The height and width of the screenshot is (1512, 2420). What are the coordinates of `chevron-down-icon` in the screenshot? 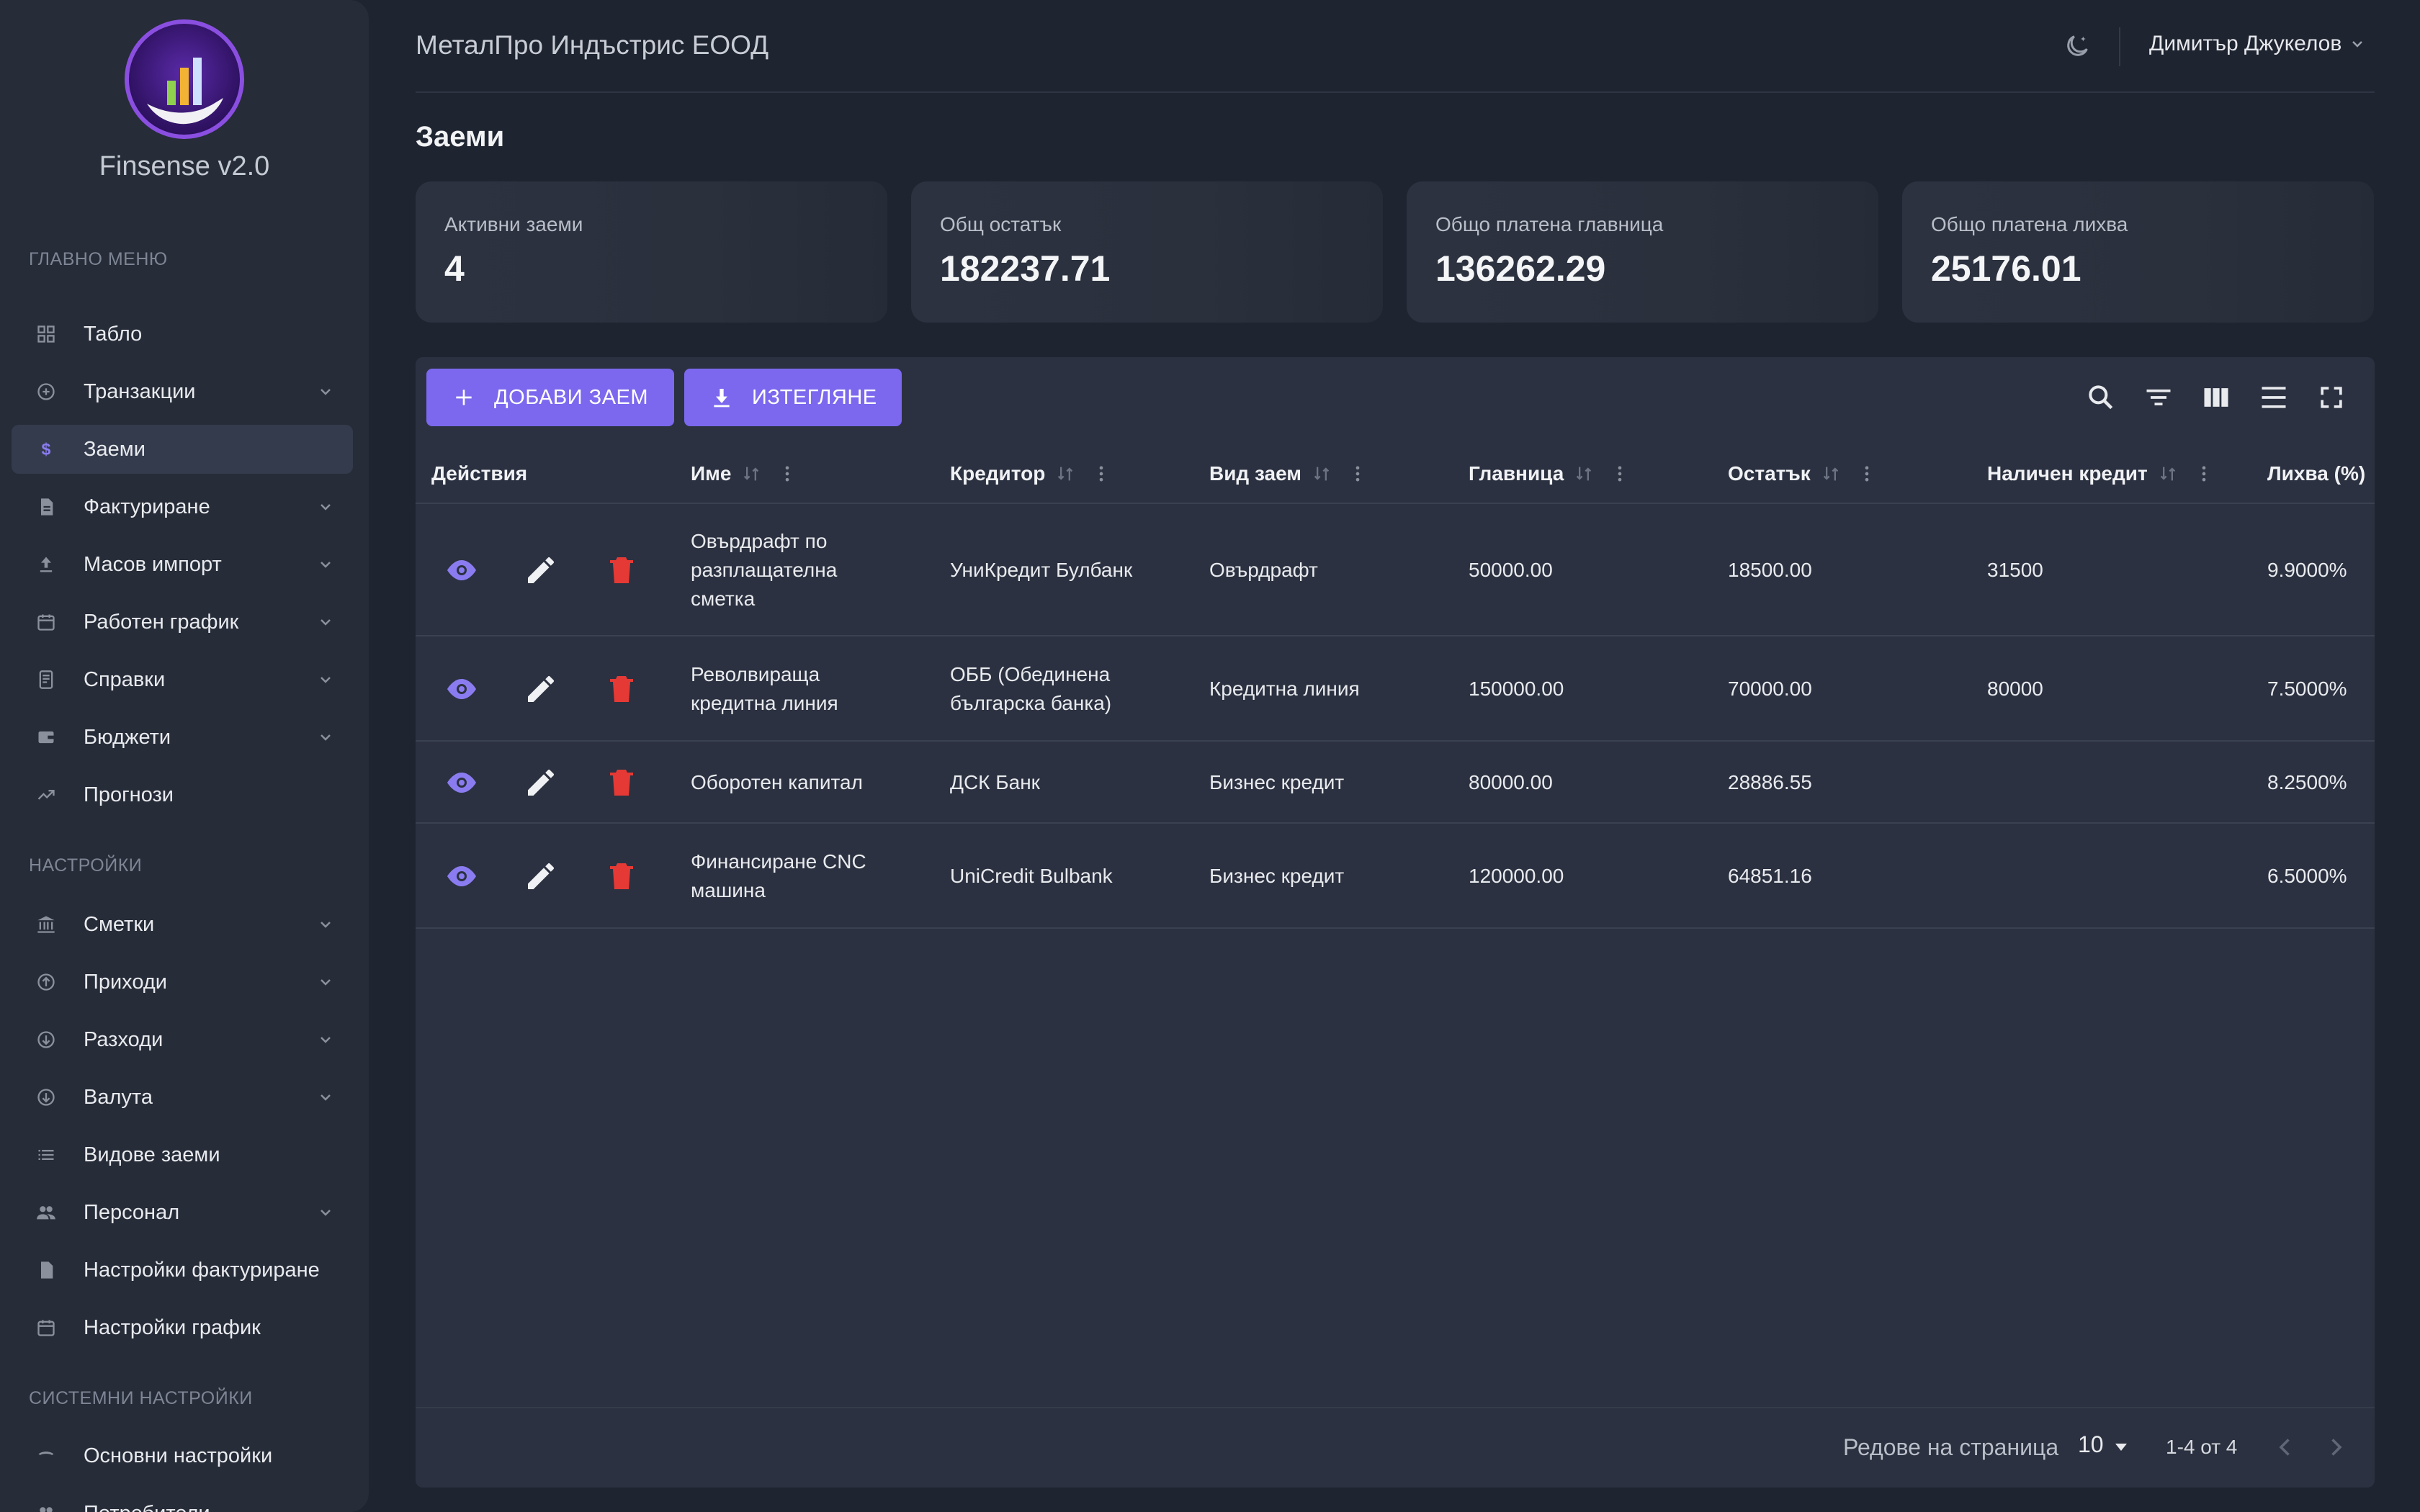 It's located at (326, 1040).